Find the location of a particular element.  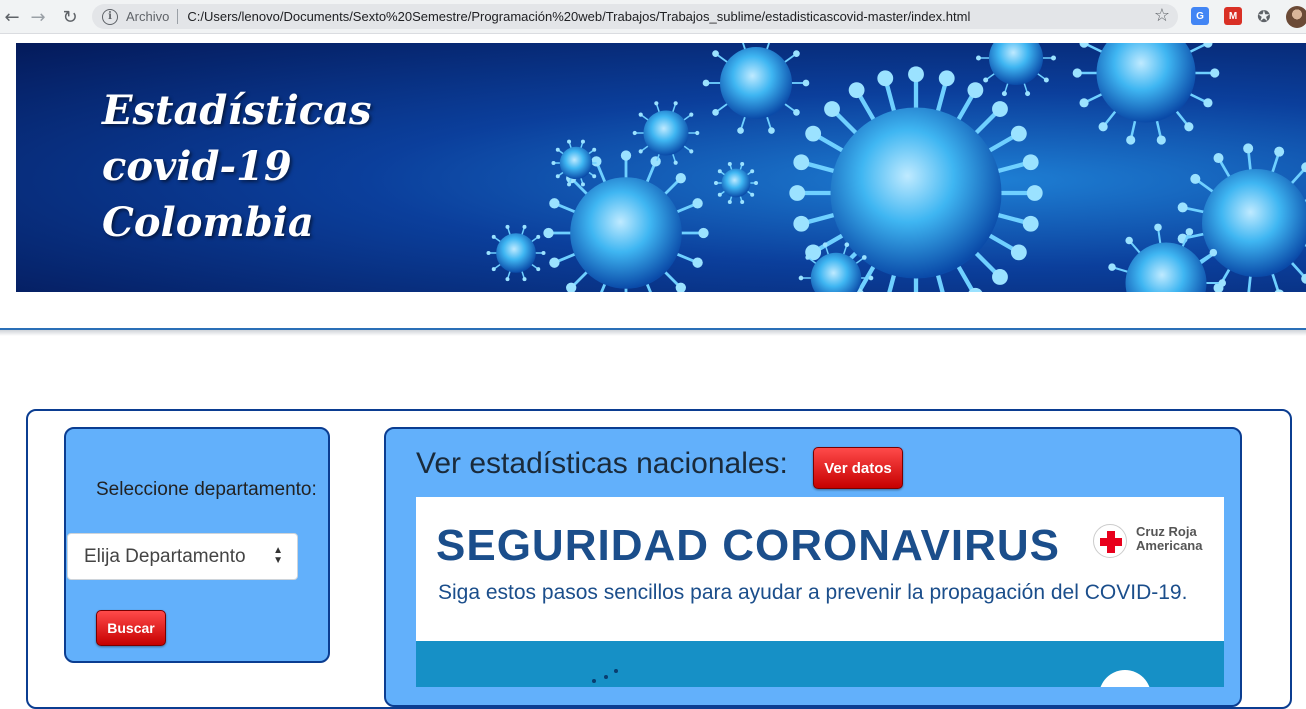

omnibox-separator is located at coordinates (177, 16).